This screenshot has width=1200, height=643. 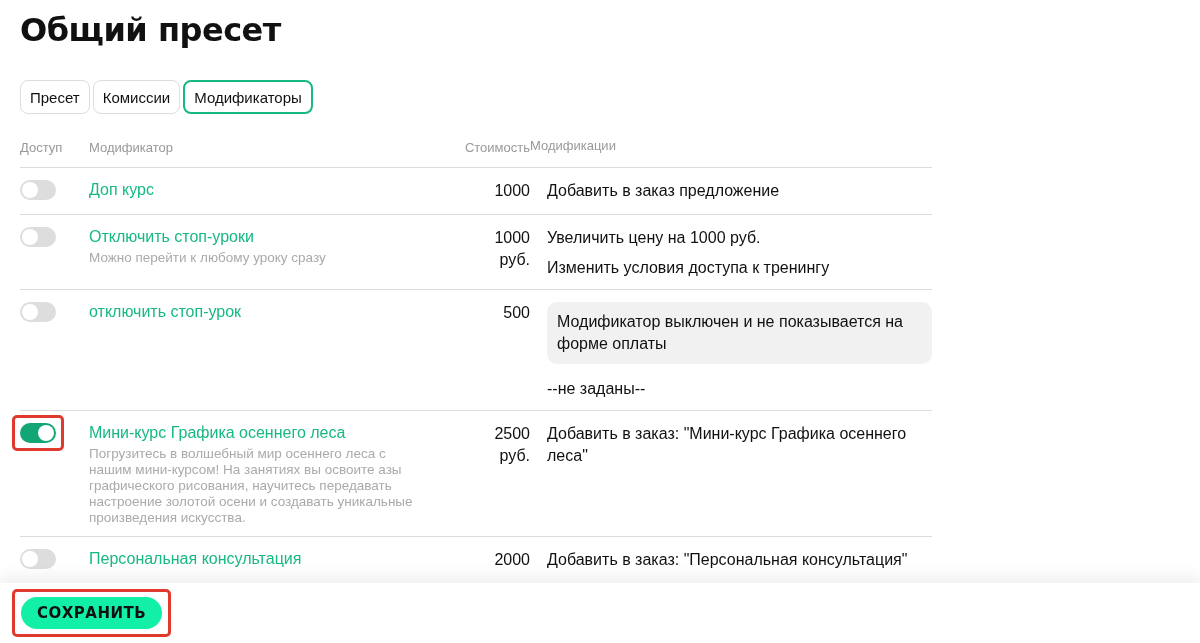 I want to click on modifier-description: Можно перейти к любому уроку сразу, so click(x=208, y=258).